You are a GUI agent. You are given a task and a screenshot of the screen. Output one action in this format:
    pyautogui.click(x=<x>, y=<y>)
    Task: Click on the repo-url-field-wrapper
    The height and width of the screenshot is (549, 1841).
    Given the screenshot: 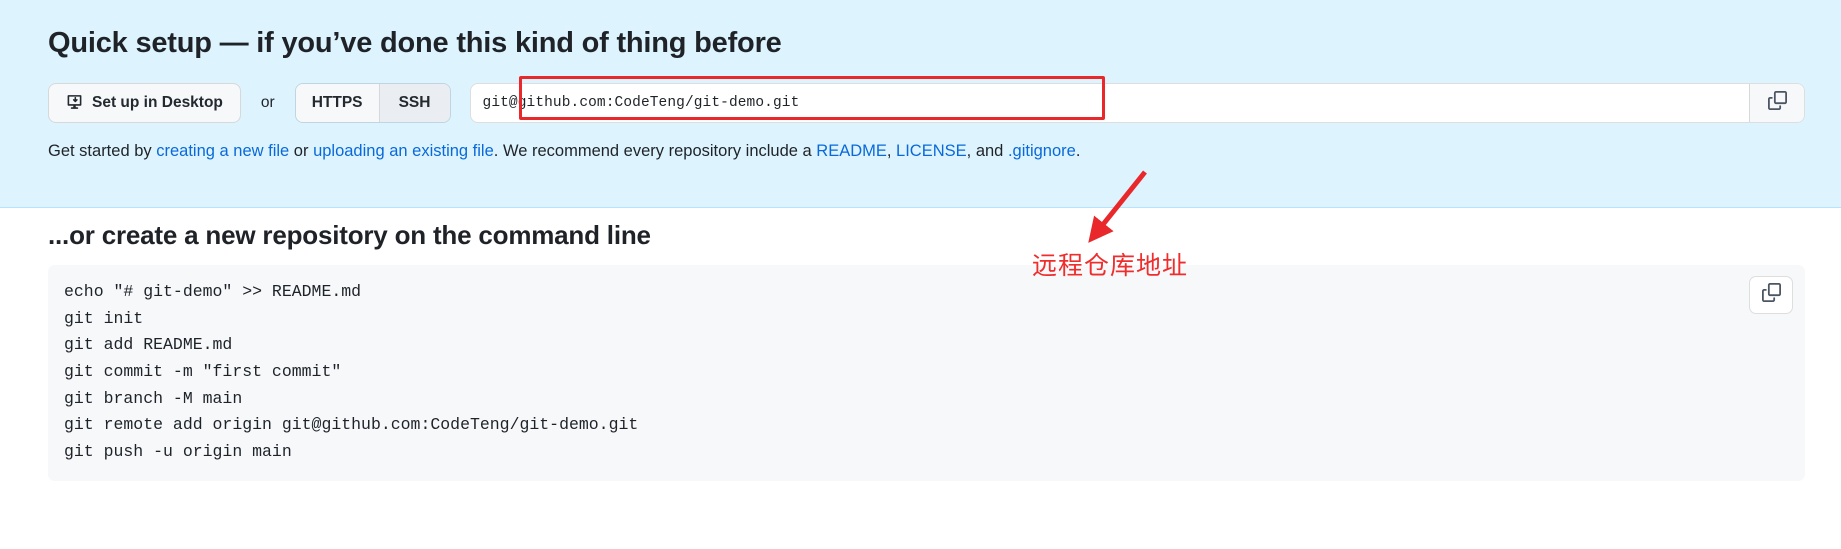 What is the action you would take?
    pyautogui.click(x=1137, y=102)
    